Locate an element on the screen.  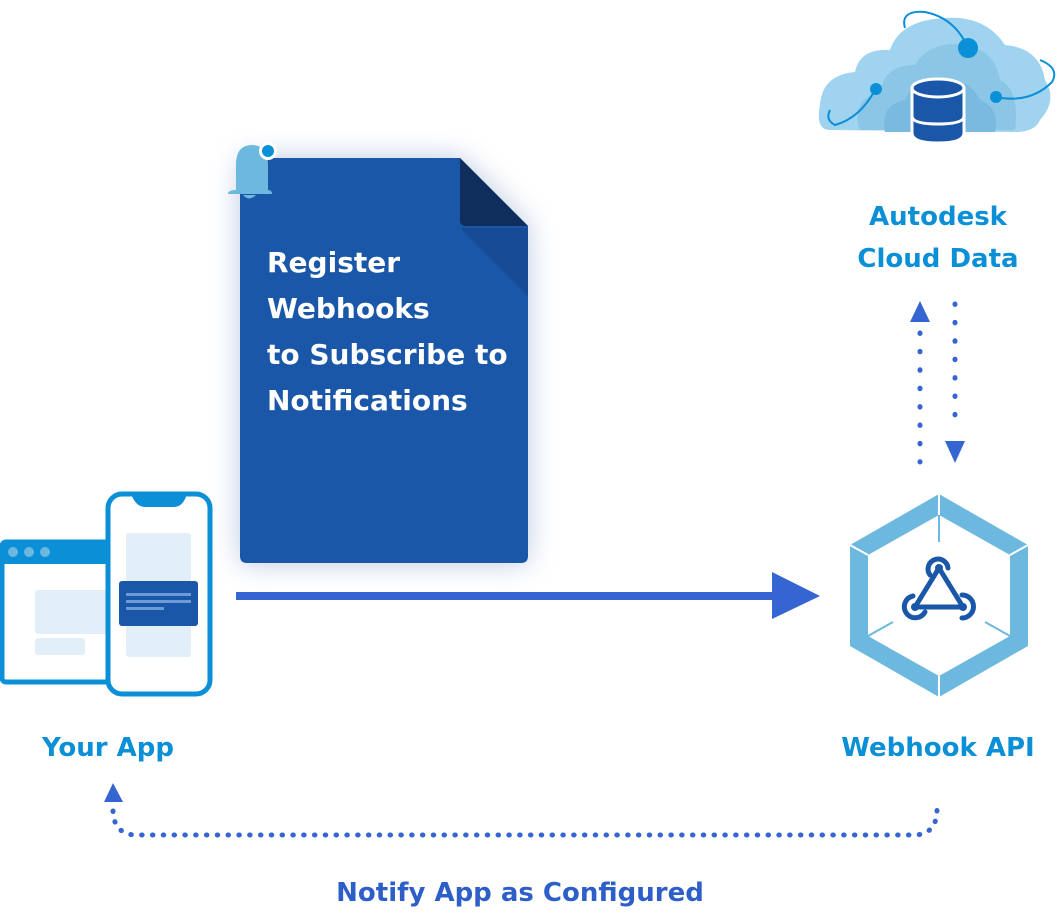
document-line: Register is located at coordinates (334, 262).